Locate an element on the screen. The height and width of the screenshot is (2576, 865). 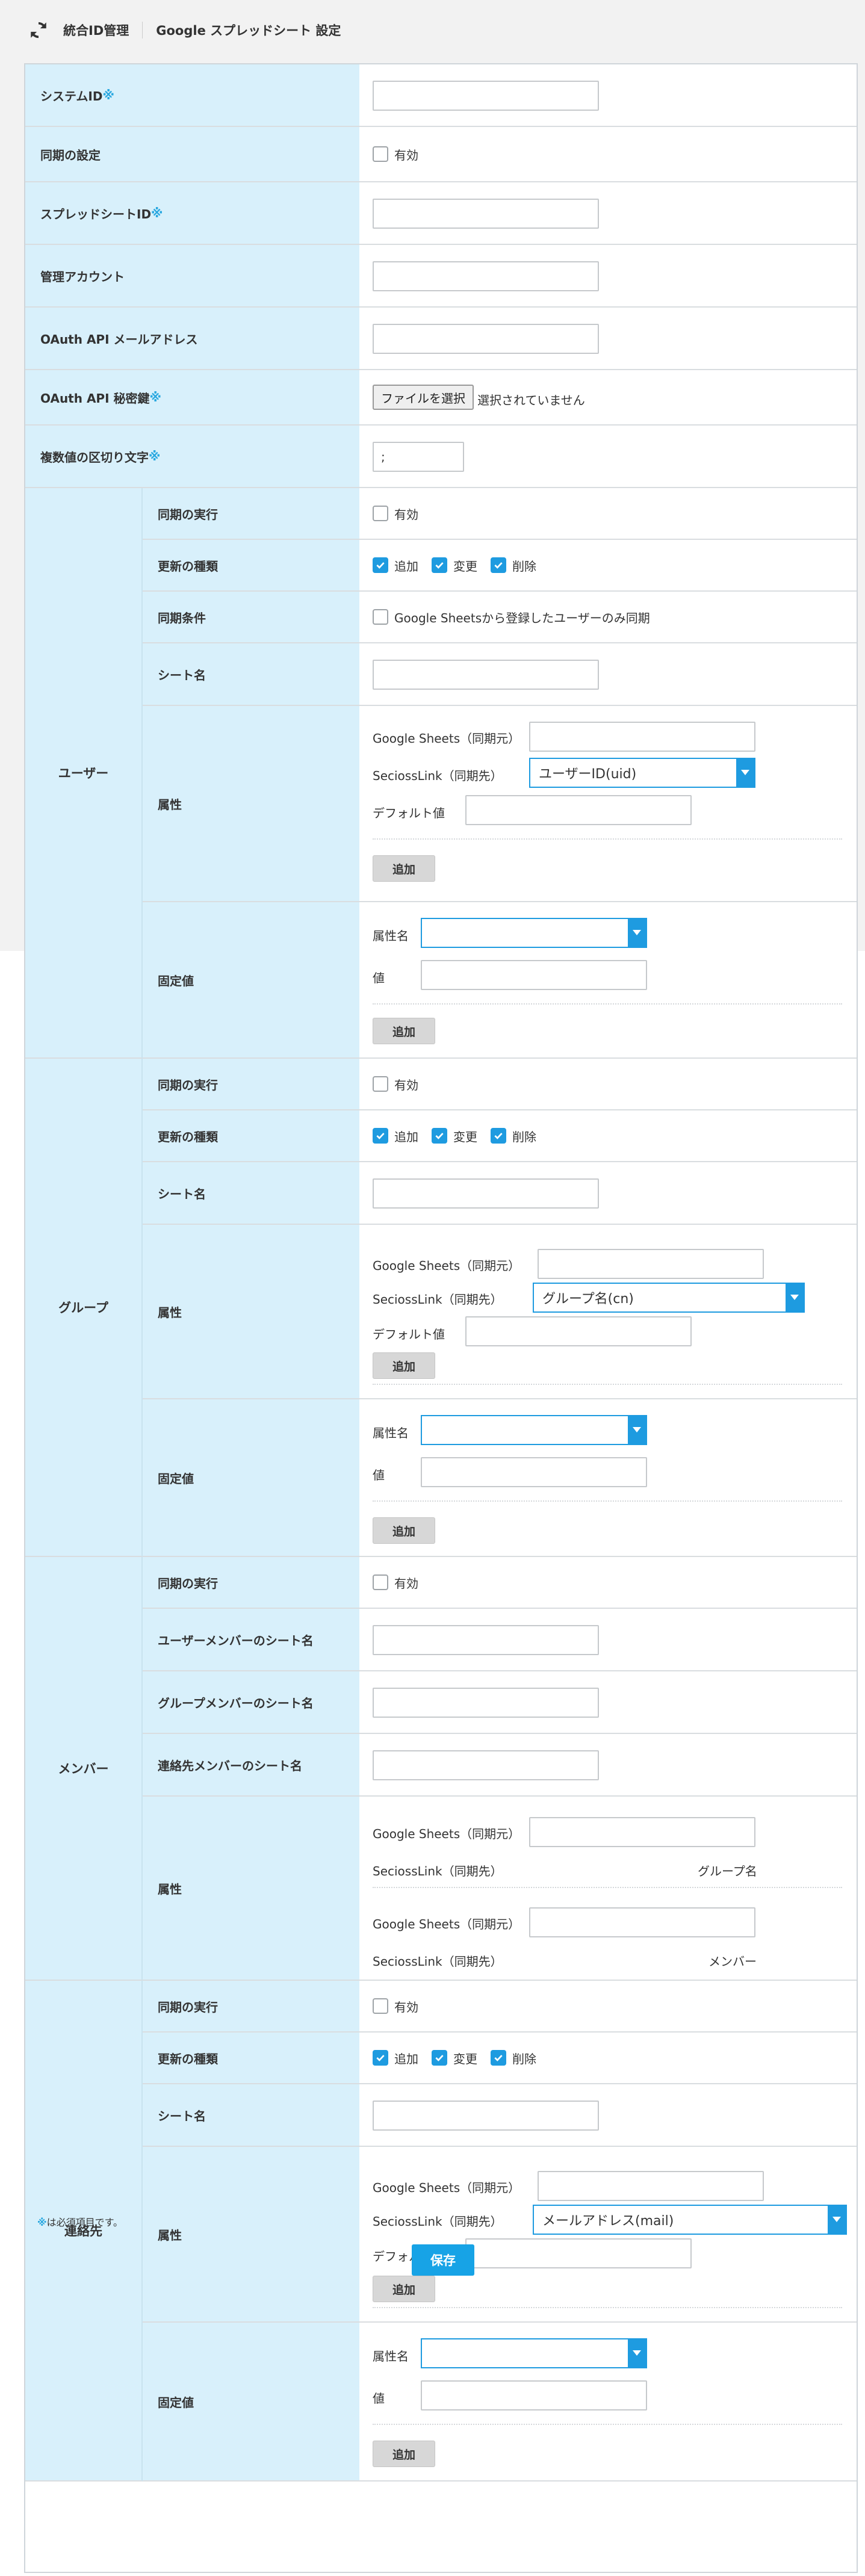
member-run-sync-checkbox is located at coordinates (380, 1582).